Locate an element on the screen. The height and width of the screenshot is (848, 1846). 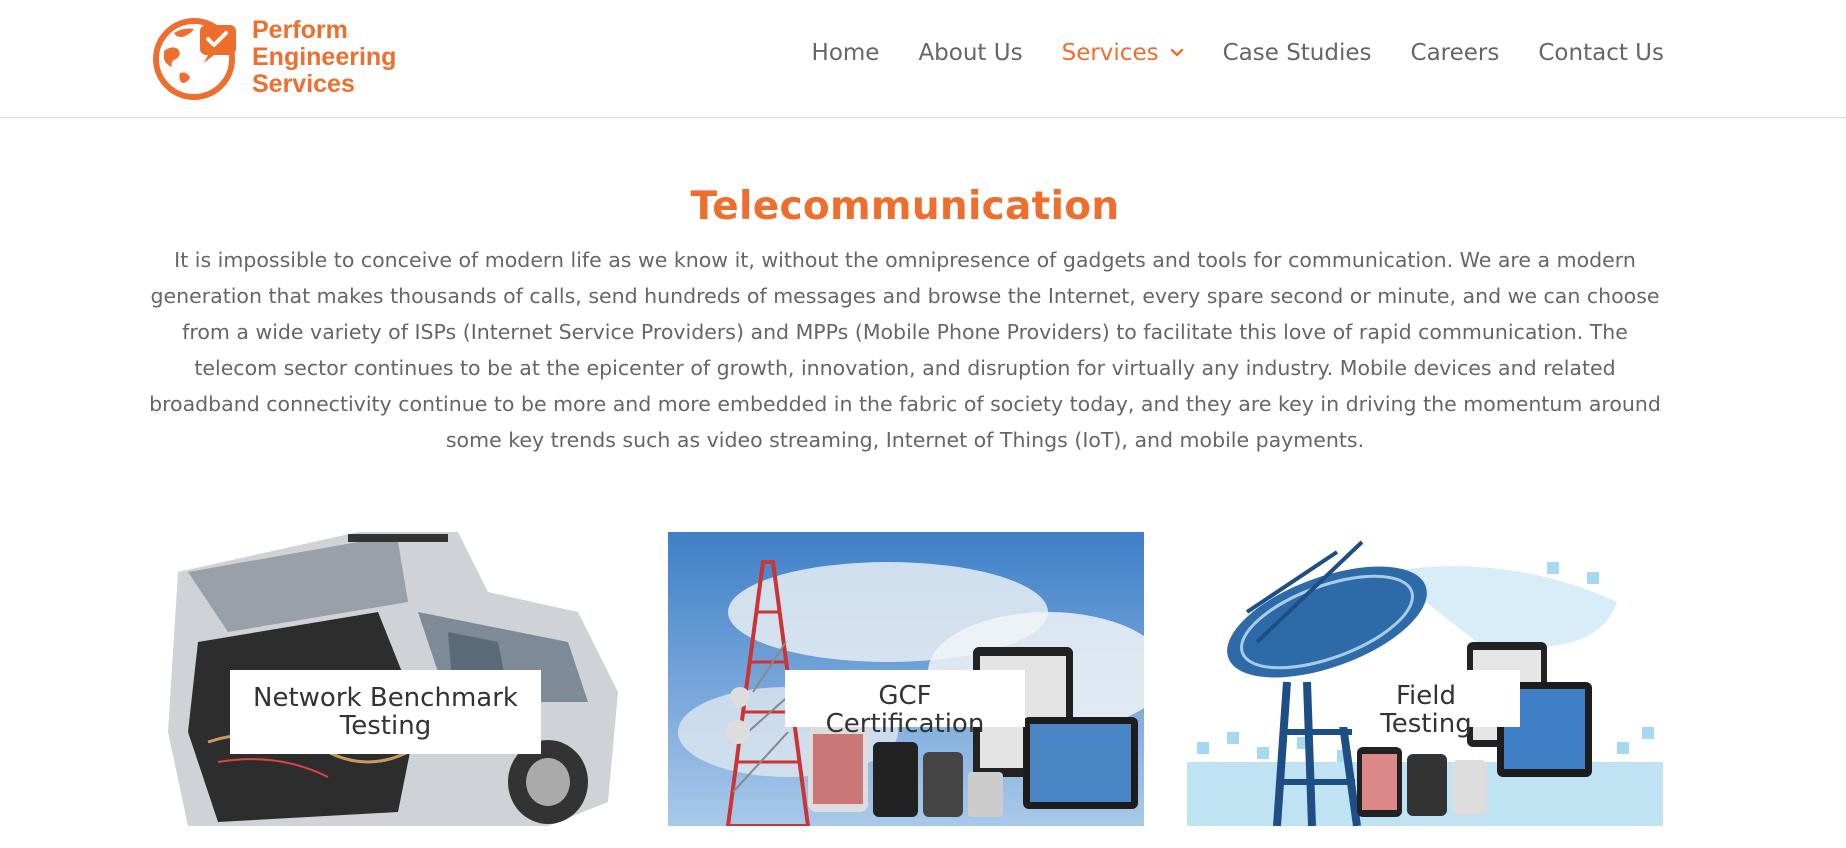
brand-name: Perform Engineering Services is located at coordinates (324, 56).